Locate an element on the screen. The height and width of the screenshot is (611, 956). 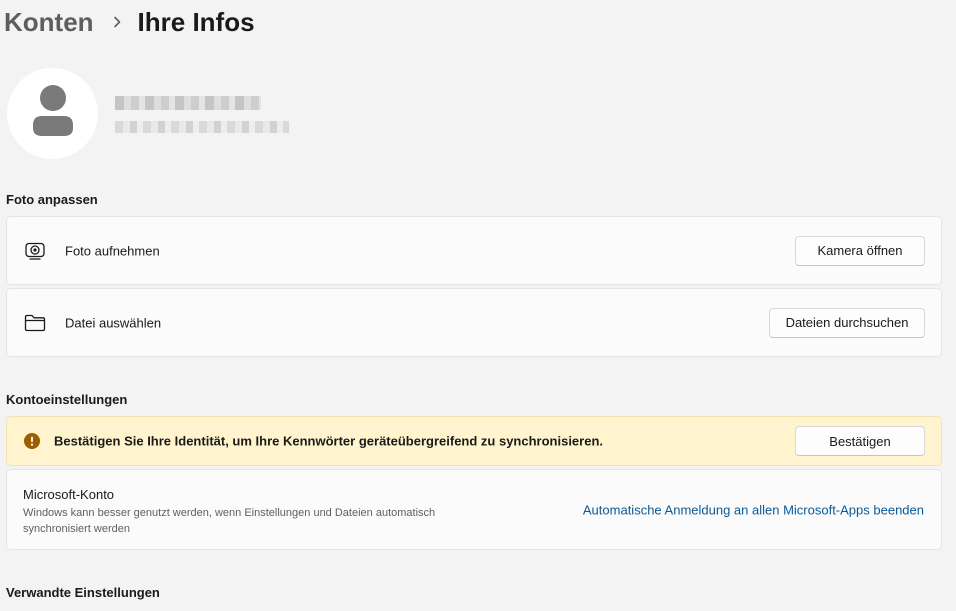
browse-files-button: Dateien durchsuchen is located at coordinates (847, 322).